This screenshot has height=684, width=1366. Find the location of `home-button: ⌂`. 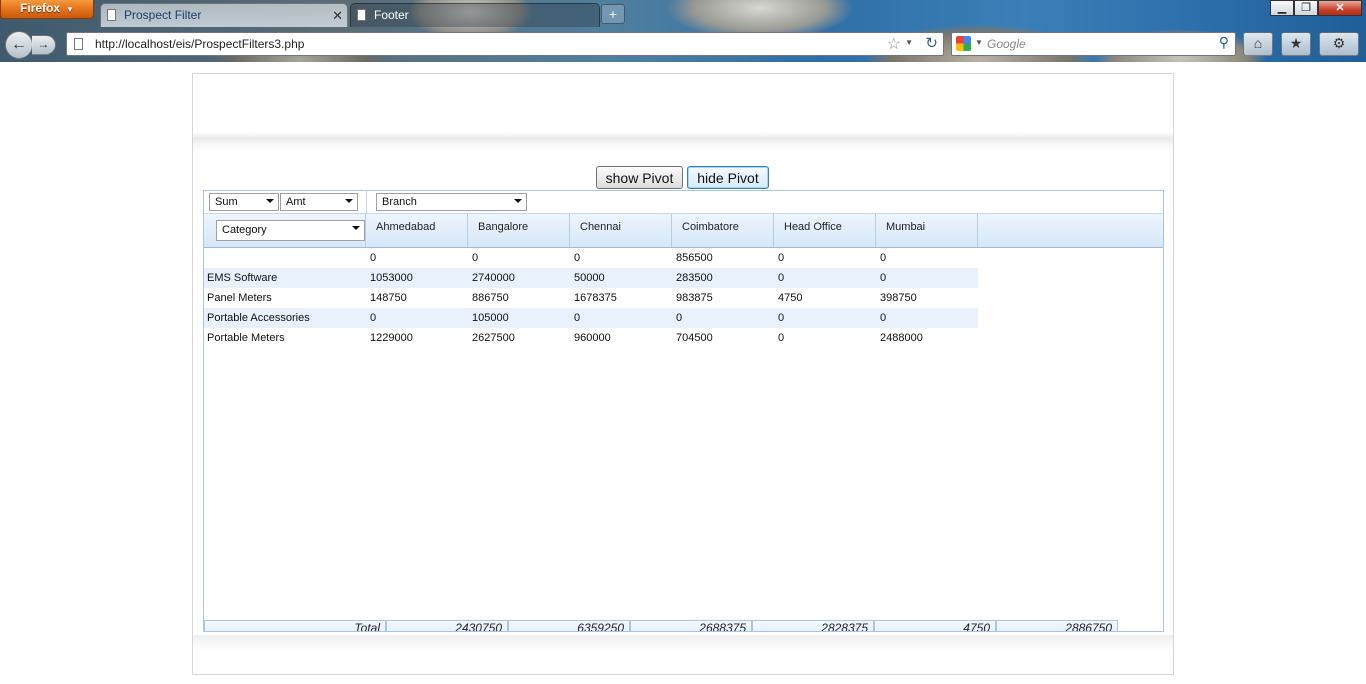

home-button: ⌂ is located at coordinates (1258, 44).